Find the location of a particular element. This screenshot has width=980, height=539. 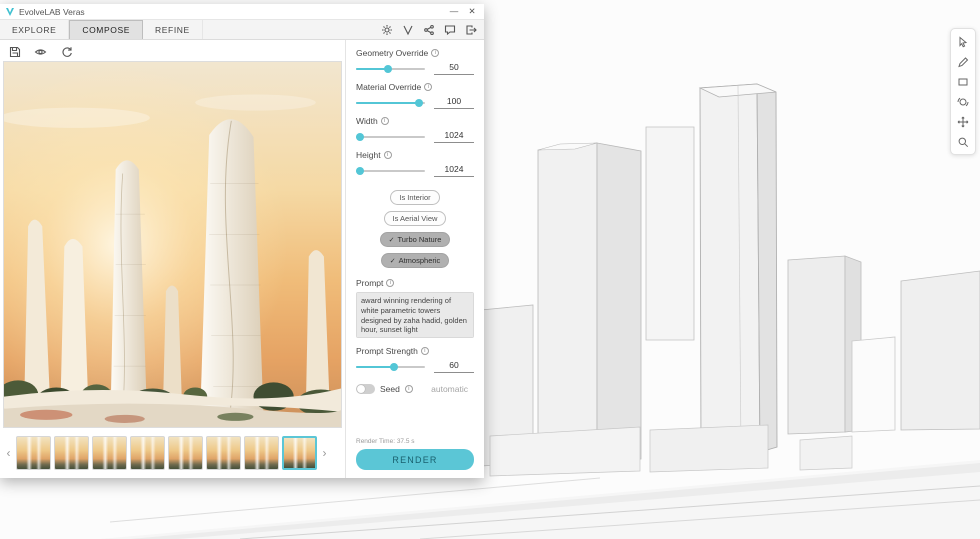

tab-refine: REFINE is located at coordinates (173, 29).